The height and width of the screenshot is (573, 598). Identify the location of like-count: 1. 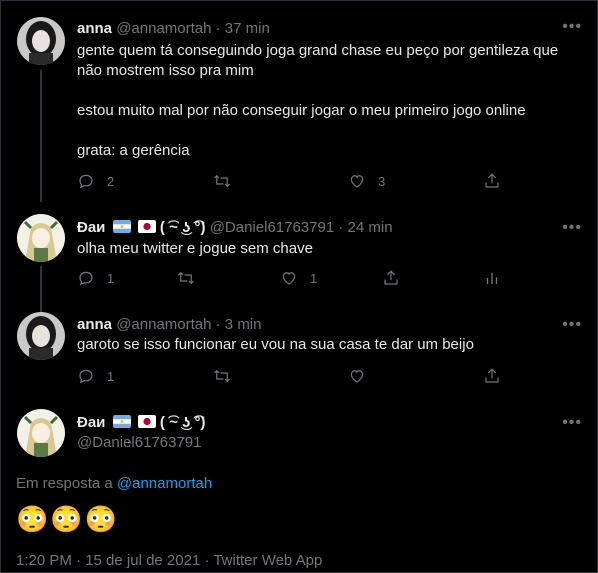
(314, 278).